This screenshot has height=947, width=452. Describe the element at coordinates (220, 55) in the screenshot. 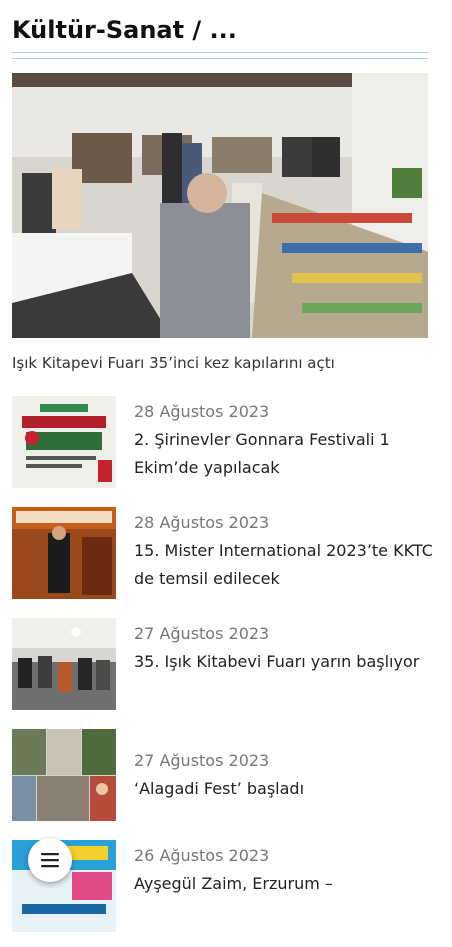

I see `title-divider` at that location.